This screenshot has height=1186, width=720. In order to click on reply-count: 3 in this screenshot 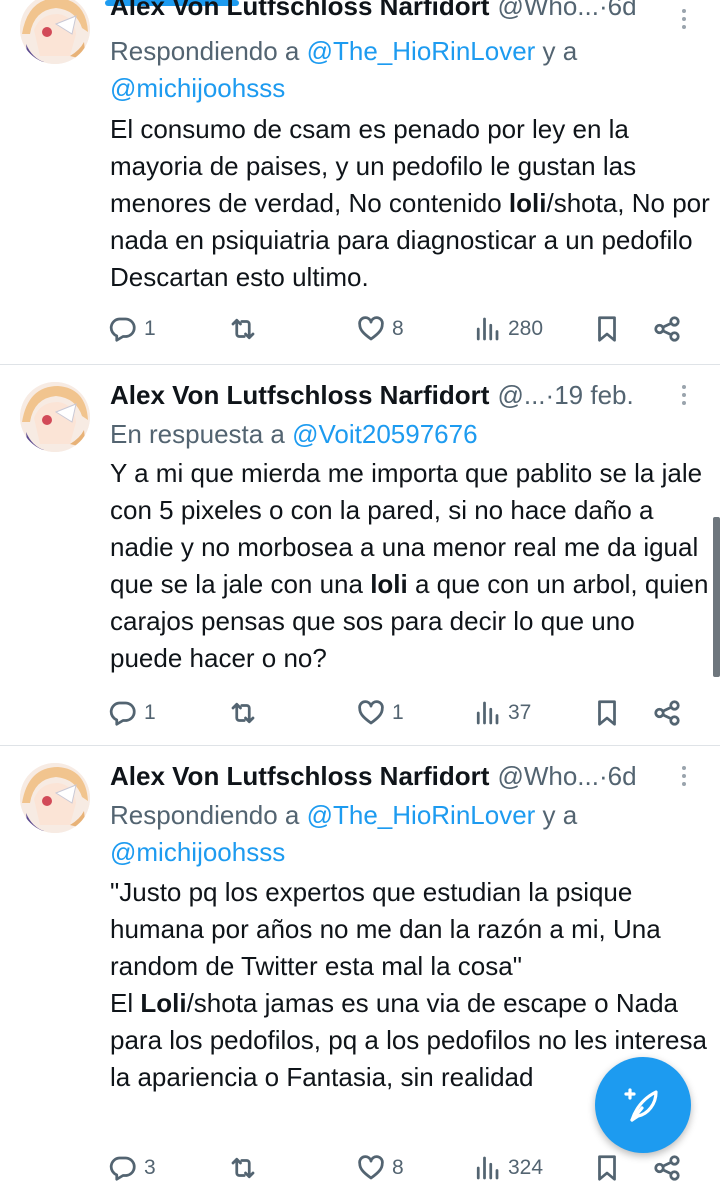, I will do `click(150, 1167)`.